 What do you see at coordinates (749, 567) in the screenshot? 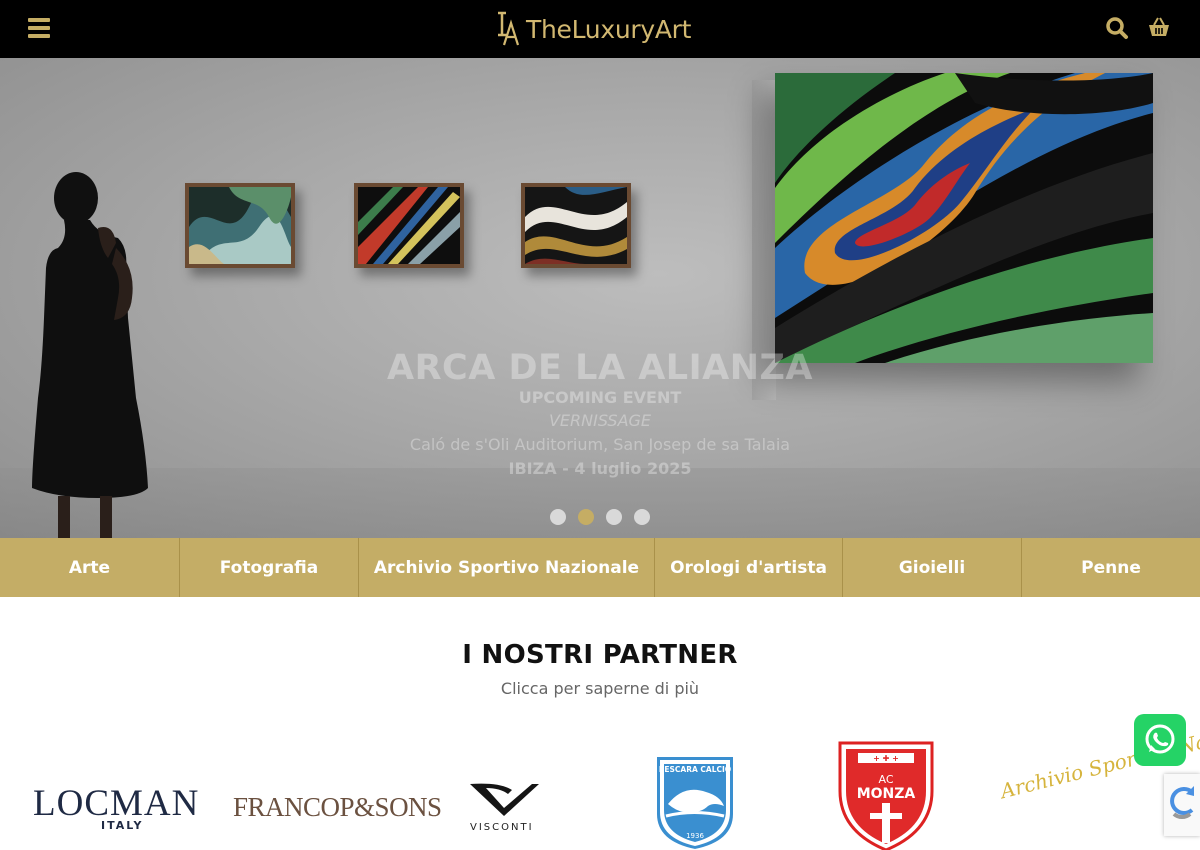
I see `category-orologi: Orologi d'artista` at bounding box center [749, 567].